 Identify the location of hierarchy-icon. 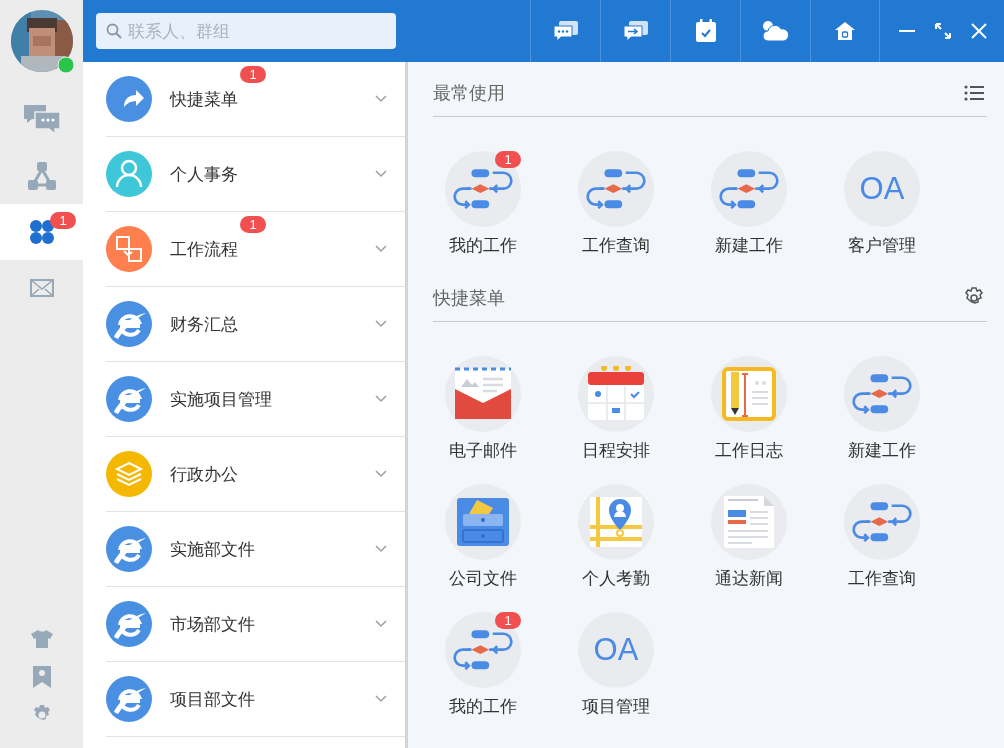
(41, 176).